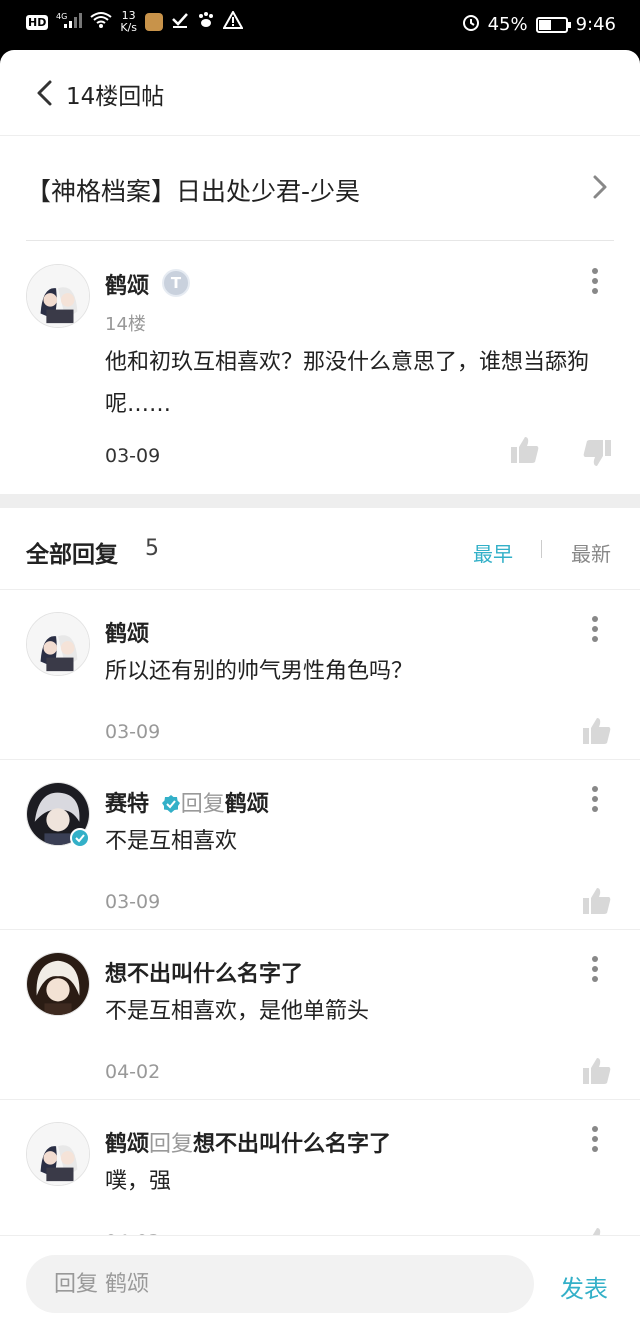 The height and width of the screenshot is (1329, 640). Describe the element at coordinates (80, 838) in the screenshot. I see `verified-badge-icon` at that location.